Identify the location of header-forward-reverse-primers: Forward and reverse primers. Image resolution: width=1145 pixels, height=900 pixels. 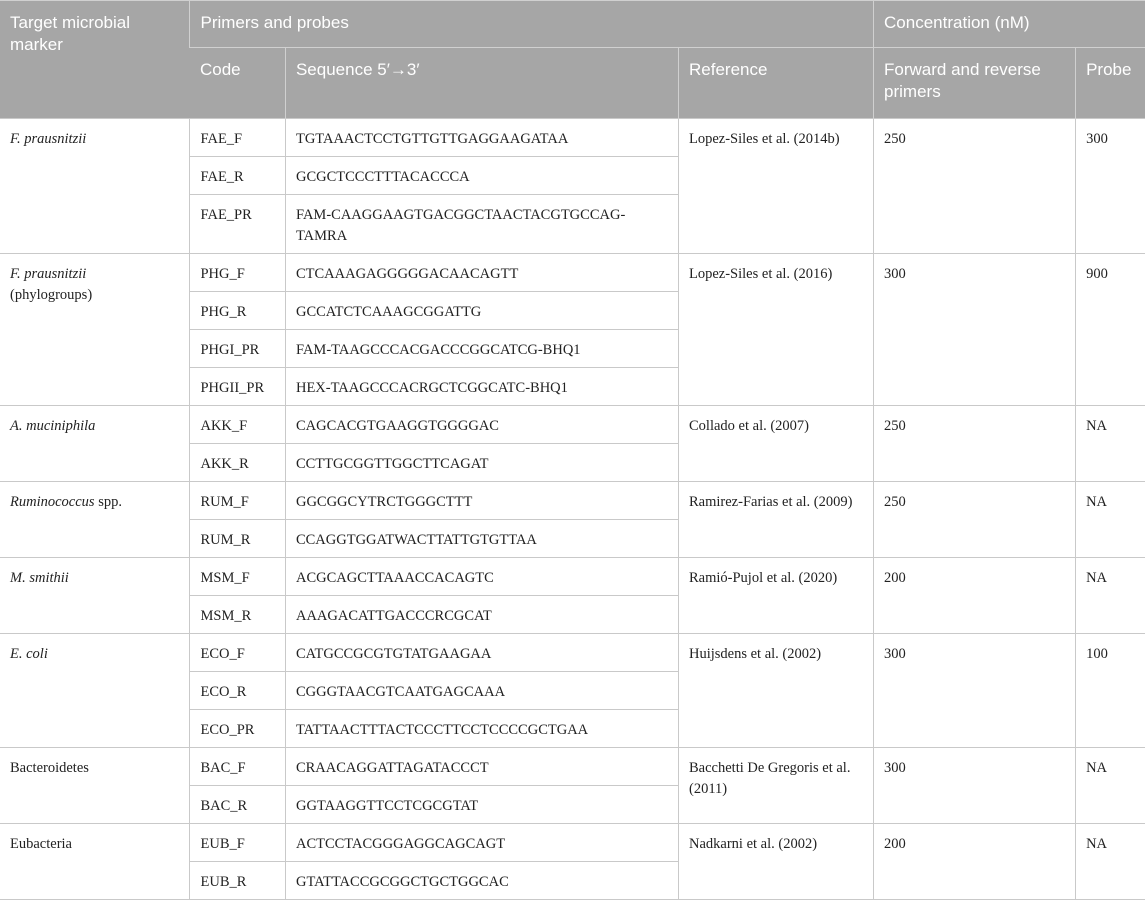
(974, 83).